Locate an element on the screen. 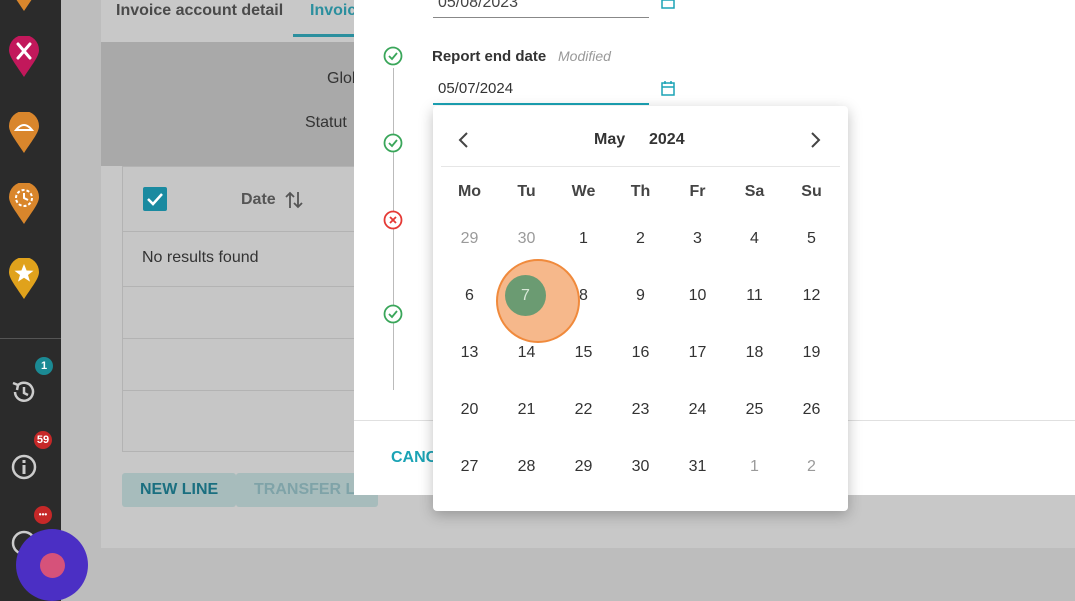 The image size is (1075, 601). calendar-day: 19 is located at coordinates (811, 353).